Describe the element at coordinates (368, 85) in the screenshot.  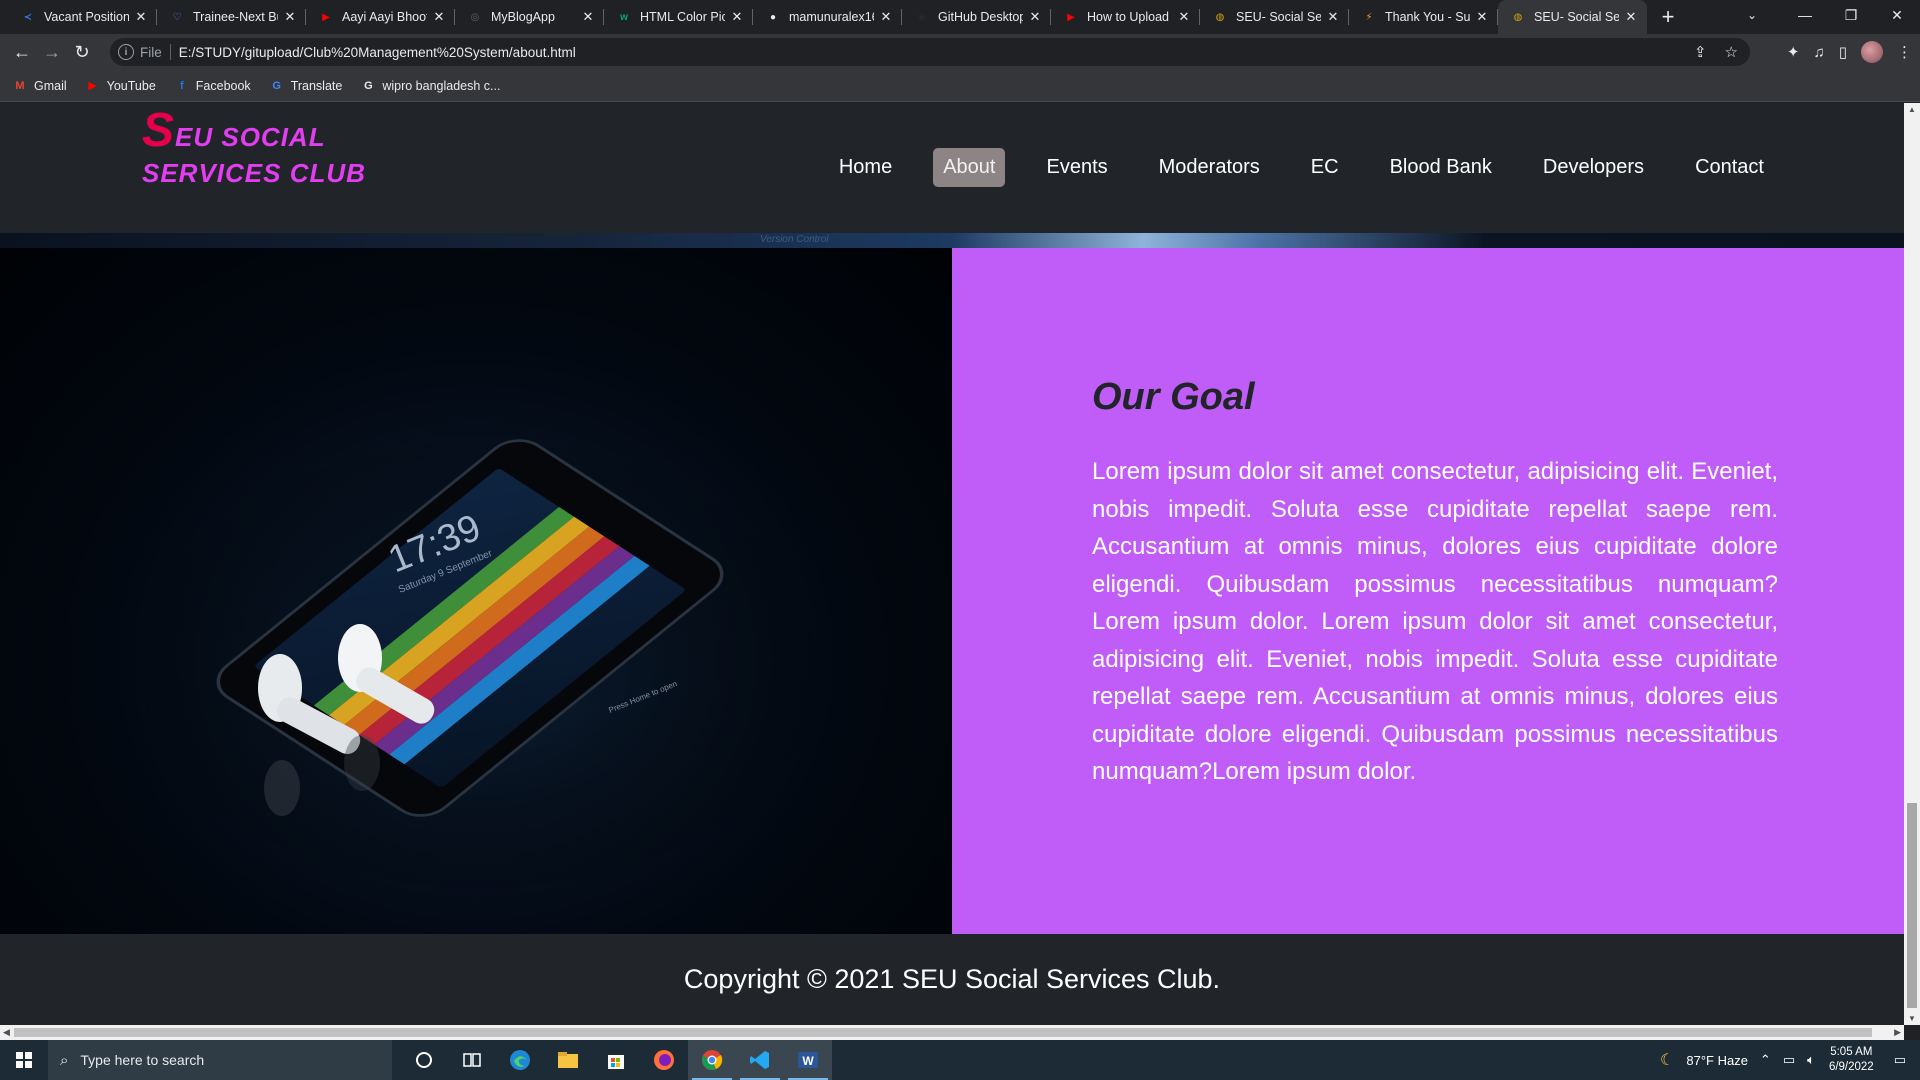
I see `google-icon: G` at that location.